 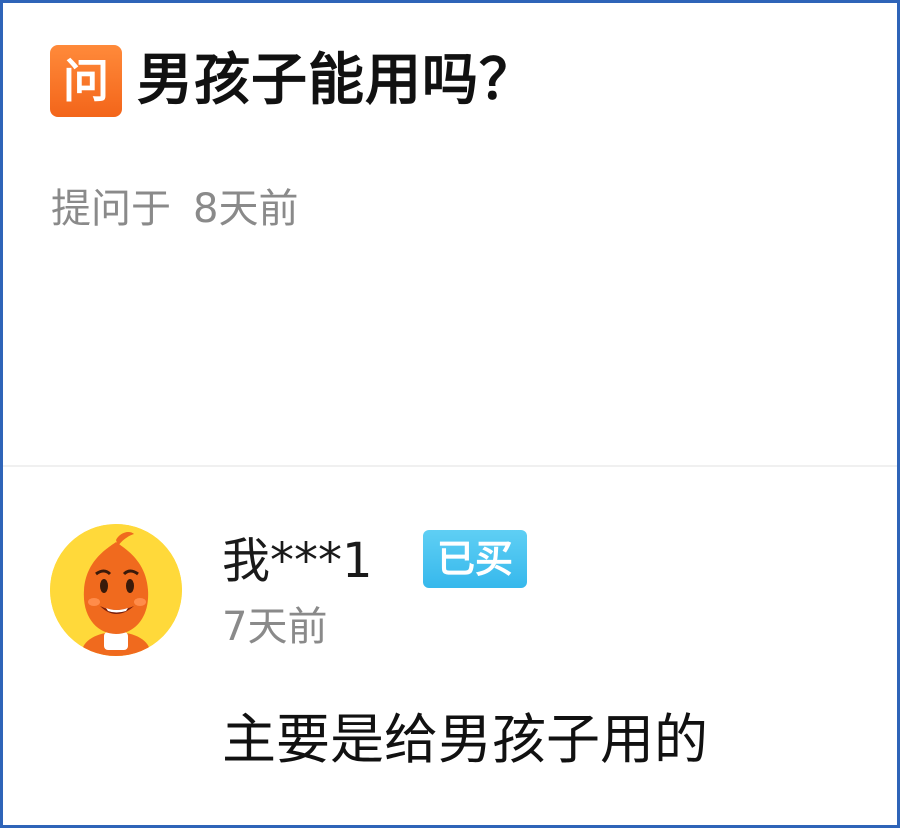 What do you see at coordinates (111, 209) in the screenshot?
I see `question-meta-label: 提问于` at bounding box center [111, 209].